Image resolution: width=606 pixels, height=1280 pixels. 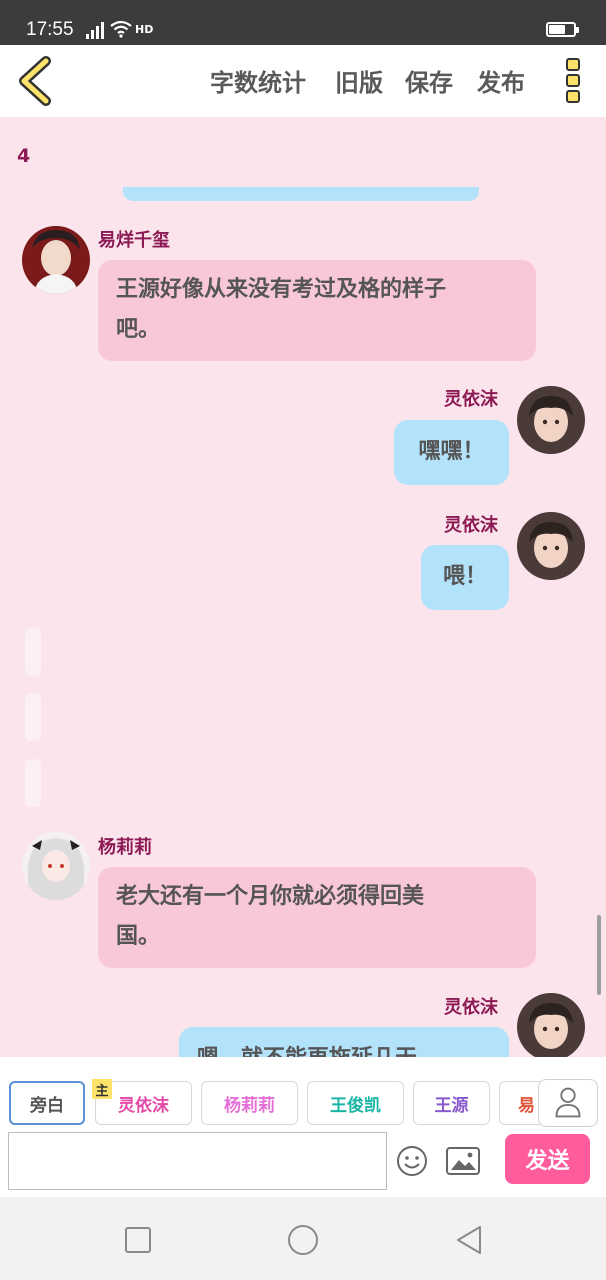 I want to click on user-button, so click(x=568, y=1103).